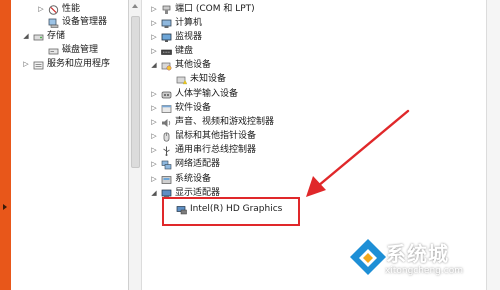 The image size is (500, 290). What do you see at coordinates (424, 271) in the screenshot?
I see `watermark-url: xitongcheng.com` at bounding box center [424, 271].